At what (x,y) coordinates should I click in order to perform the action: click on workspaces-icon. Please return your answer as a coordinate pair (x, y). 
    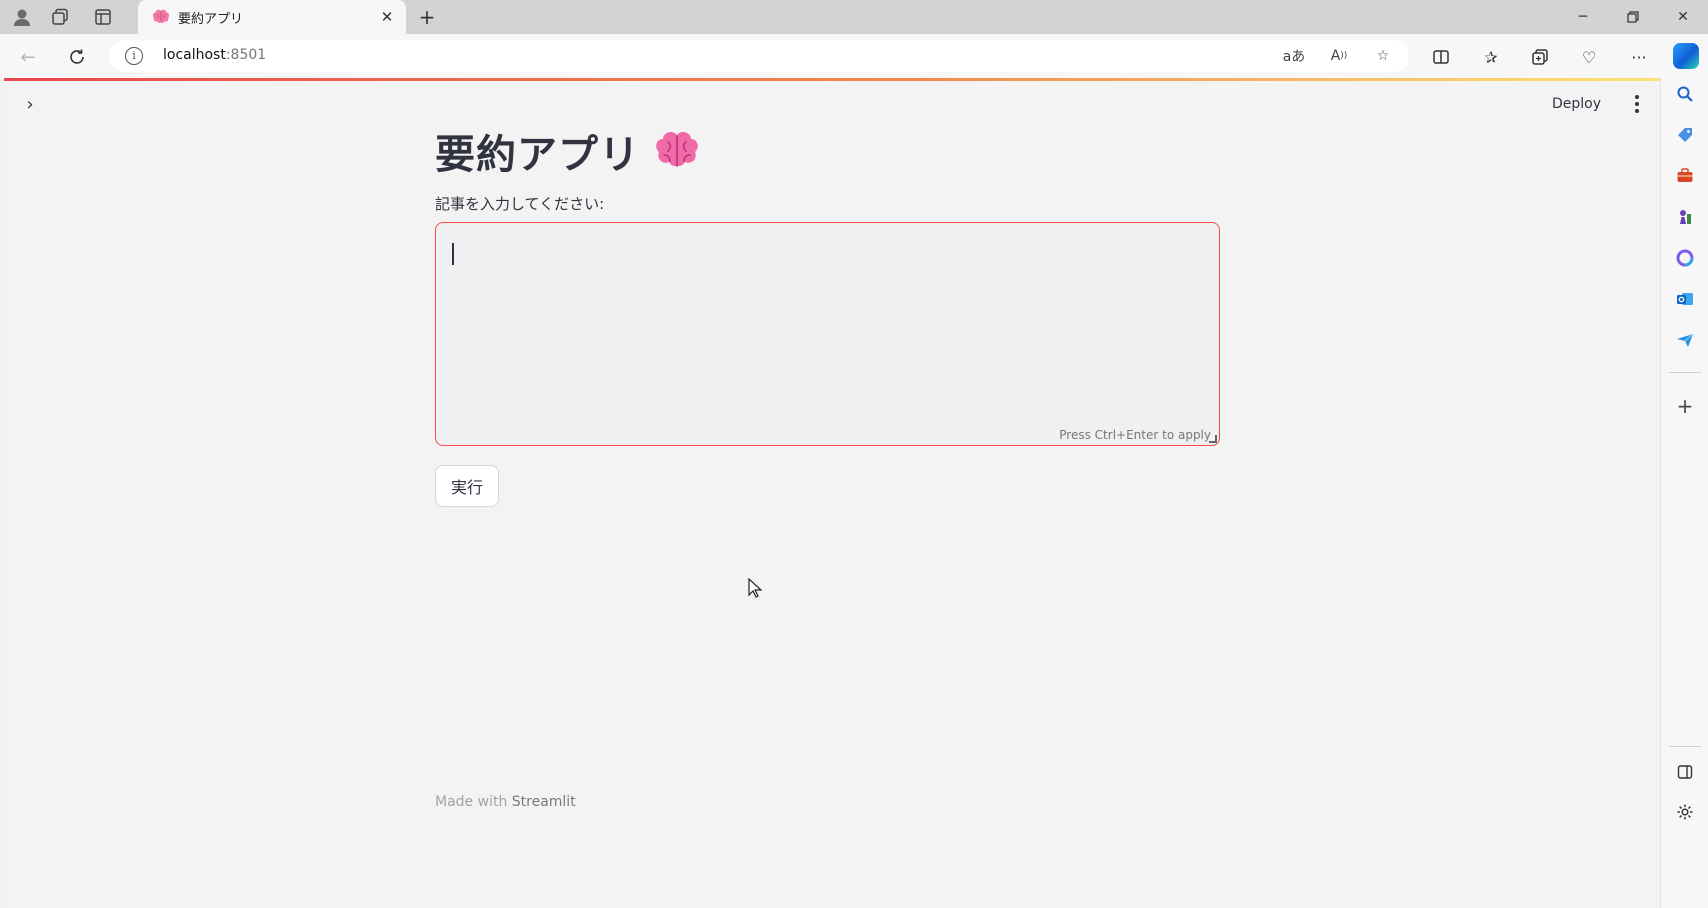
    Looking at the image, I should click on (60, 17).